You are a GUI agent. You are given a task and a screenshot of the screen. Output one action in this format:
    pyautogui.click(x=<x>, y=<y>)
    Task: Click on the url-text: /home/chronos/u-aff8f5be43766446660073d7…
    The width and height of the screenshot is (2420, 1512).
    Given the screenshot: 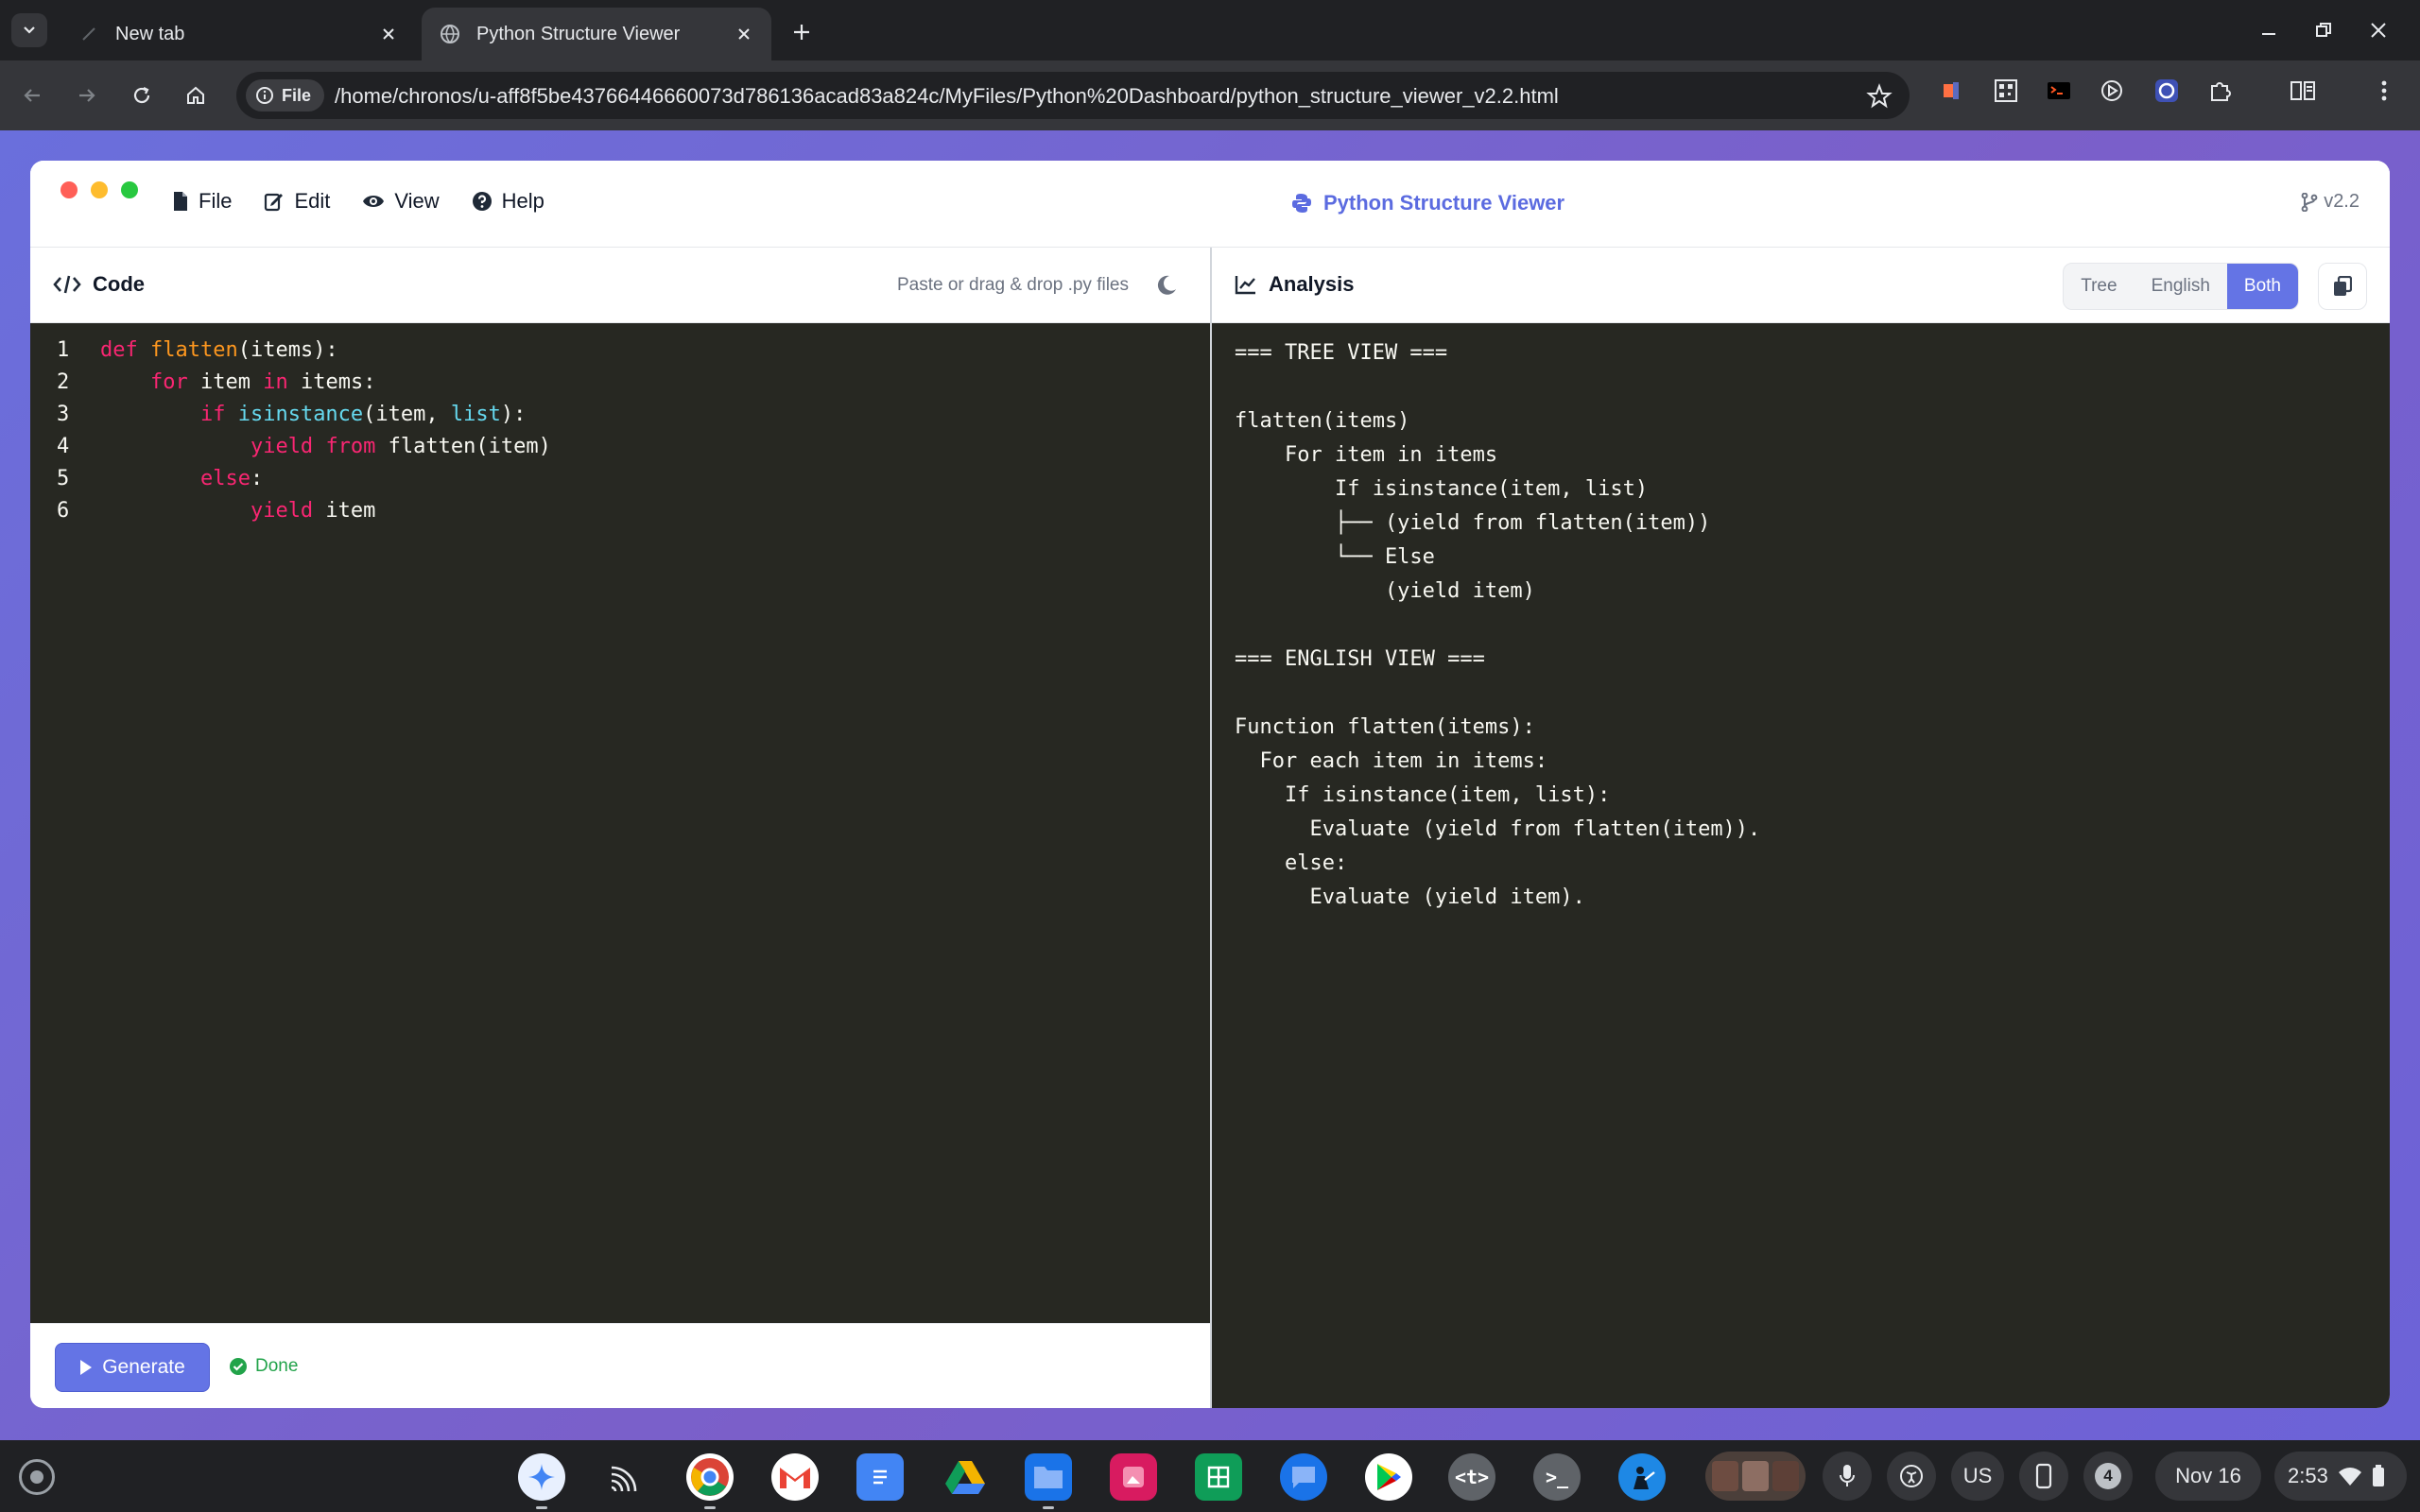 What is the action you would take?
    pyautogui.click(x=947, y=96)
    